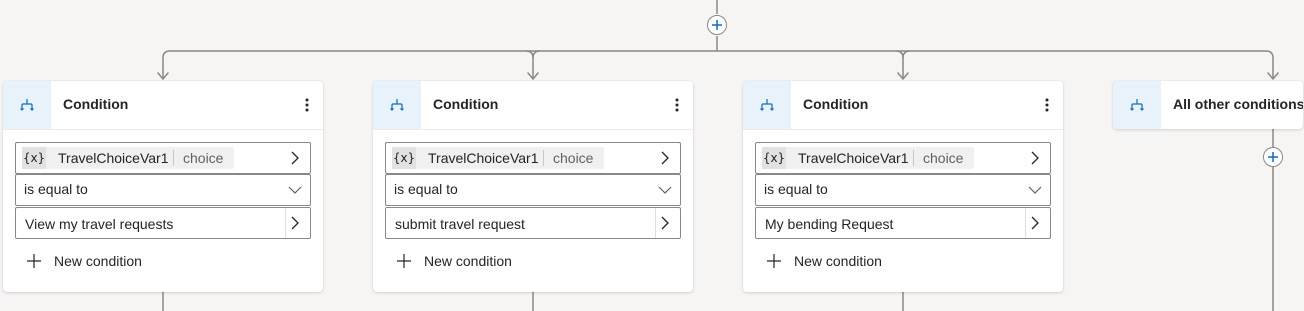 This screenshot has width=1304, height=311. What do you see at coordinates (903, 223) in the screenshot?
I see `value-field: My bending Request` at bounding box center [903, 223].